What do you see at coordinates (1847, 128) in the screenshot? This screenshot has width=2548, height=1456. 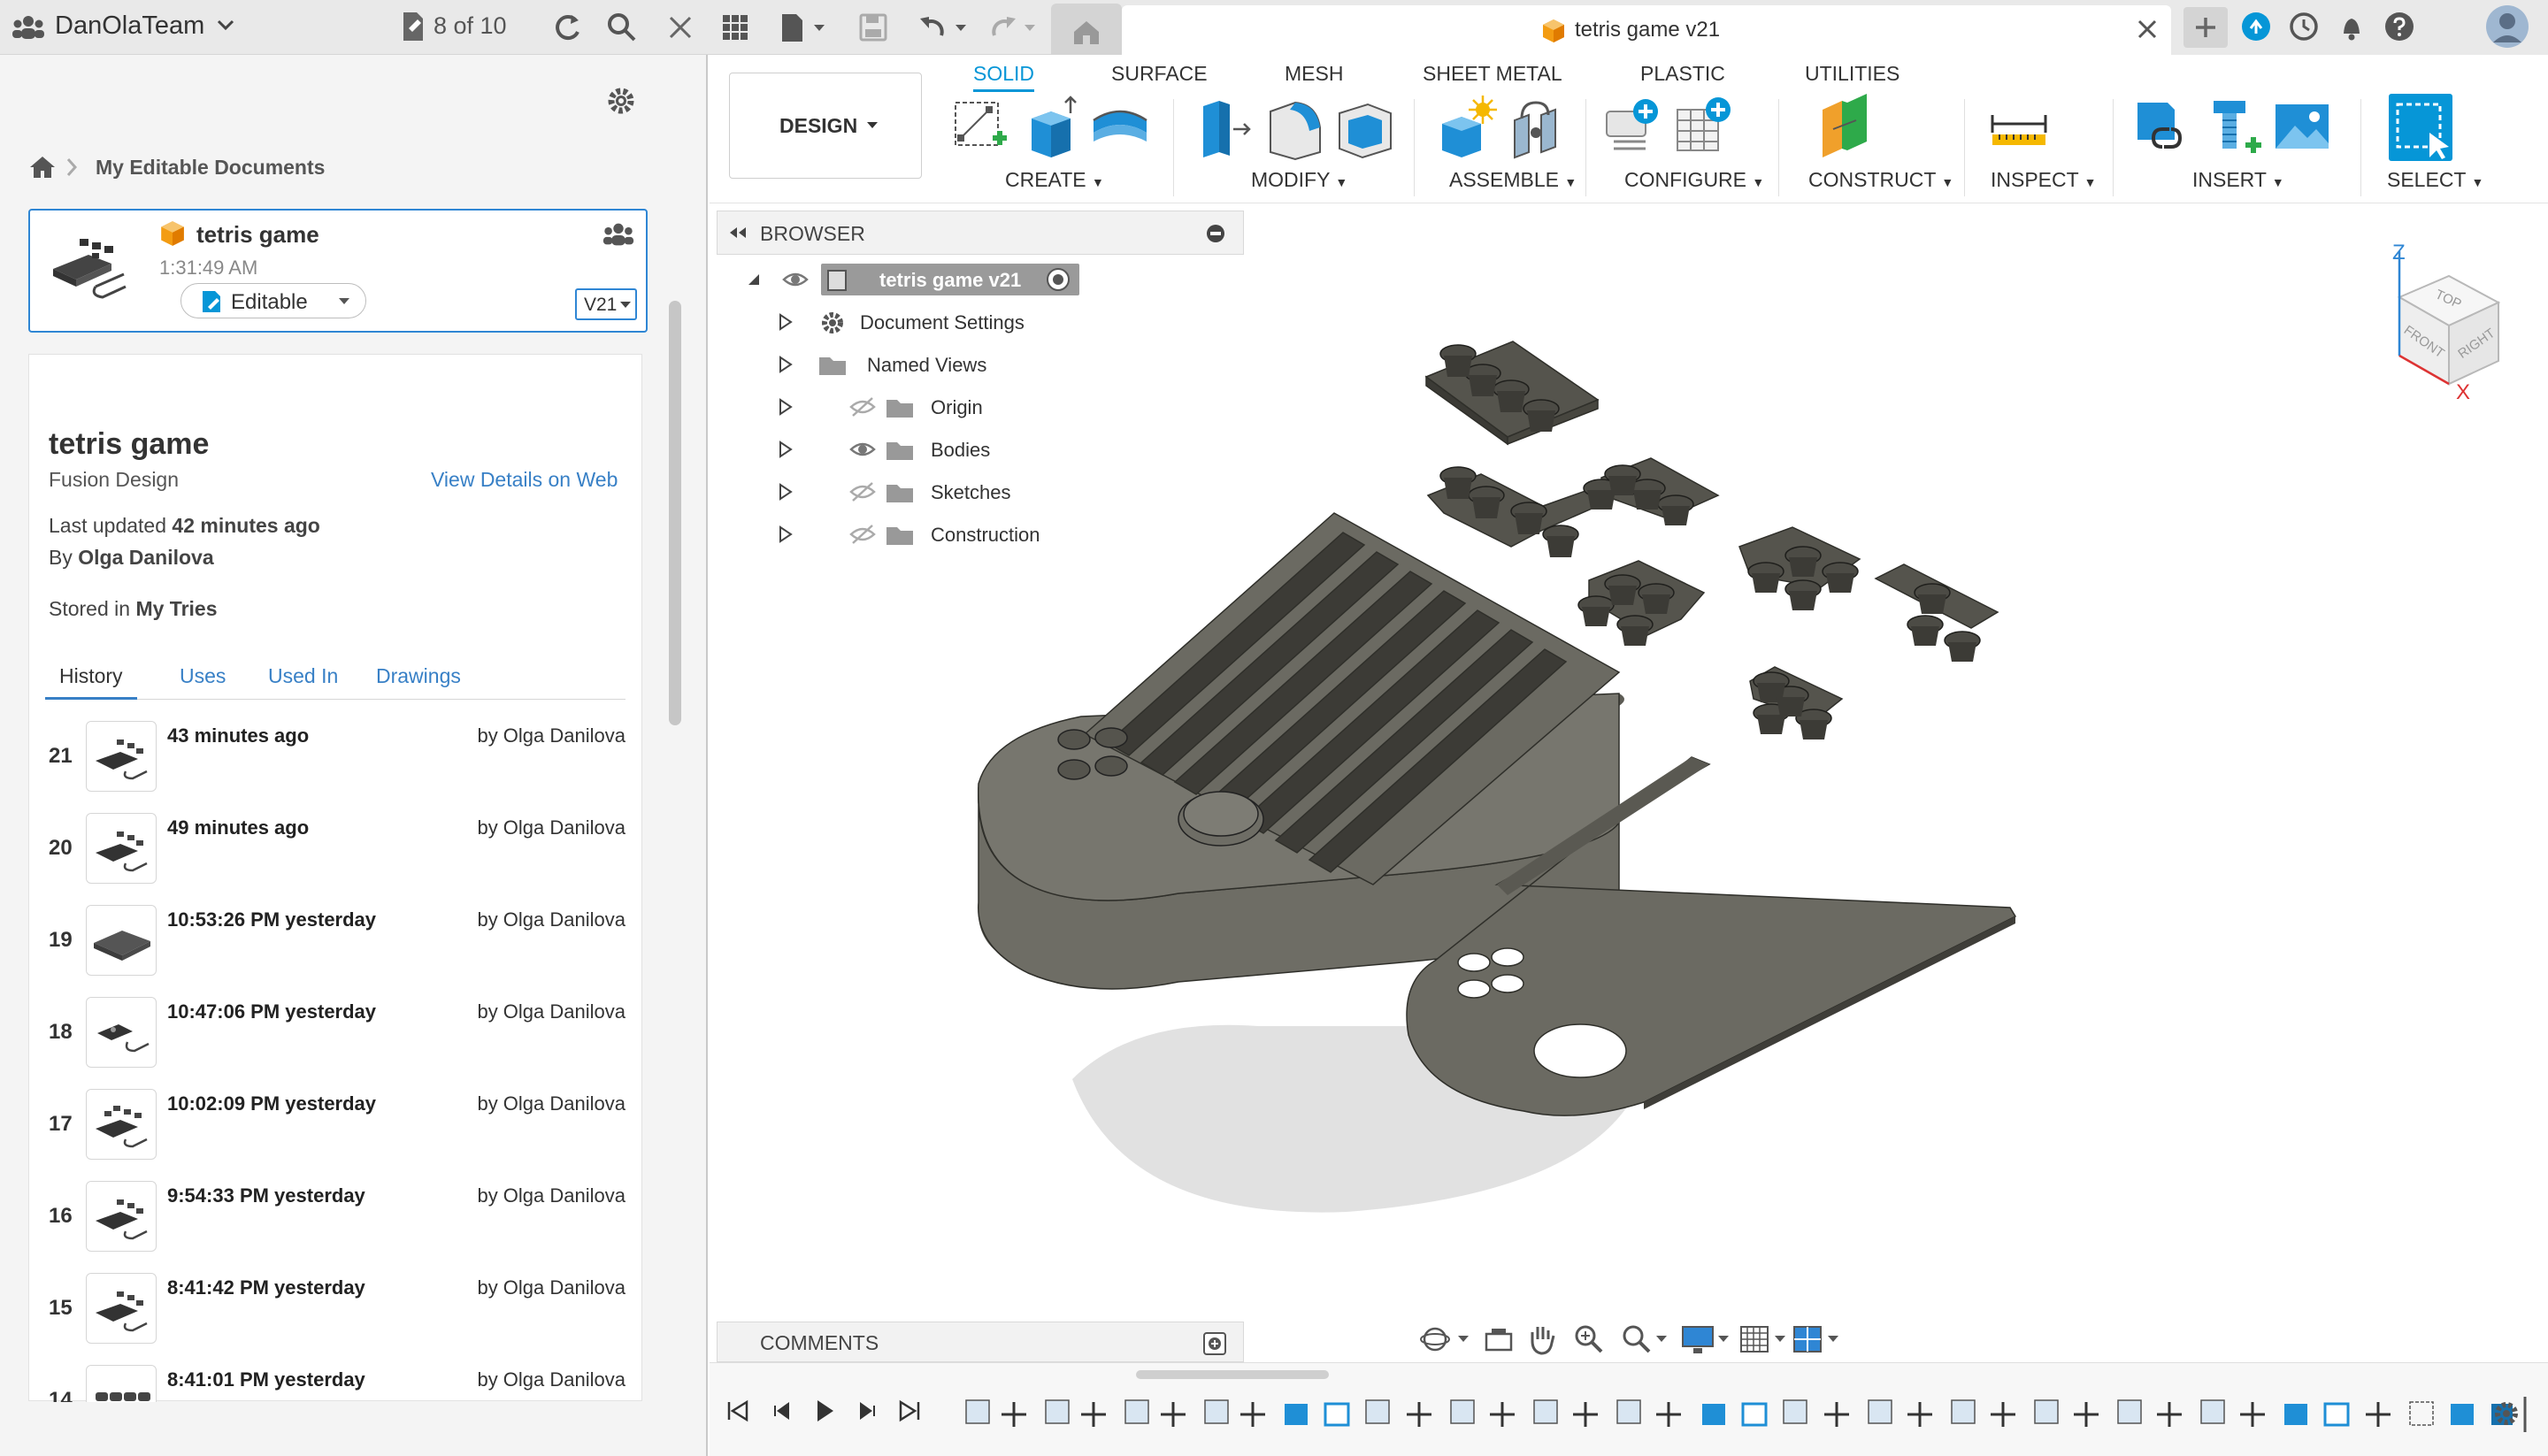 I see `offset-plane-icon` at bounding box center [1847, 128].